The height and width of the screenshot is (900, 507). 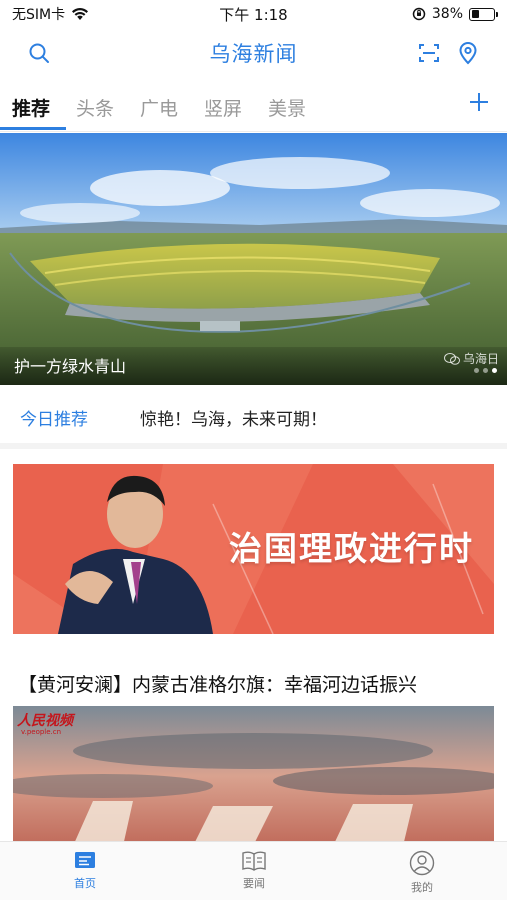 I want to click on people-video-logo: 人民视频, so click(x=45, y=721).